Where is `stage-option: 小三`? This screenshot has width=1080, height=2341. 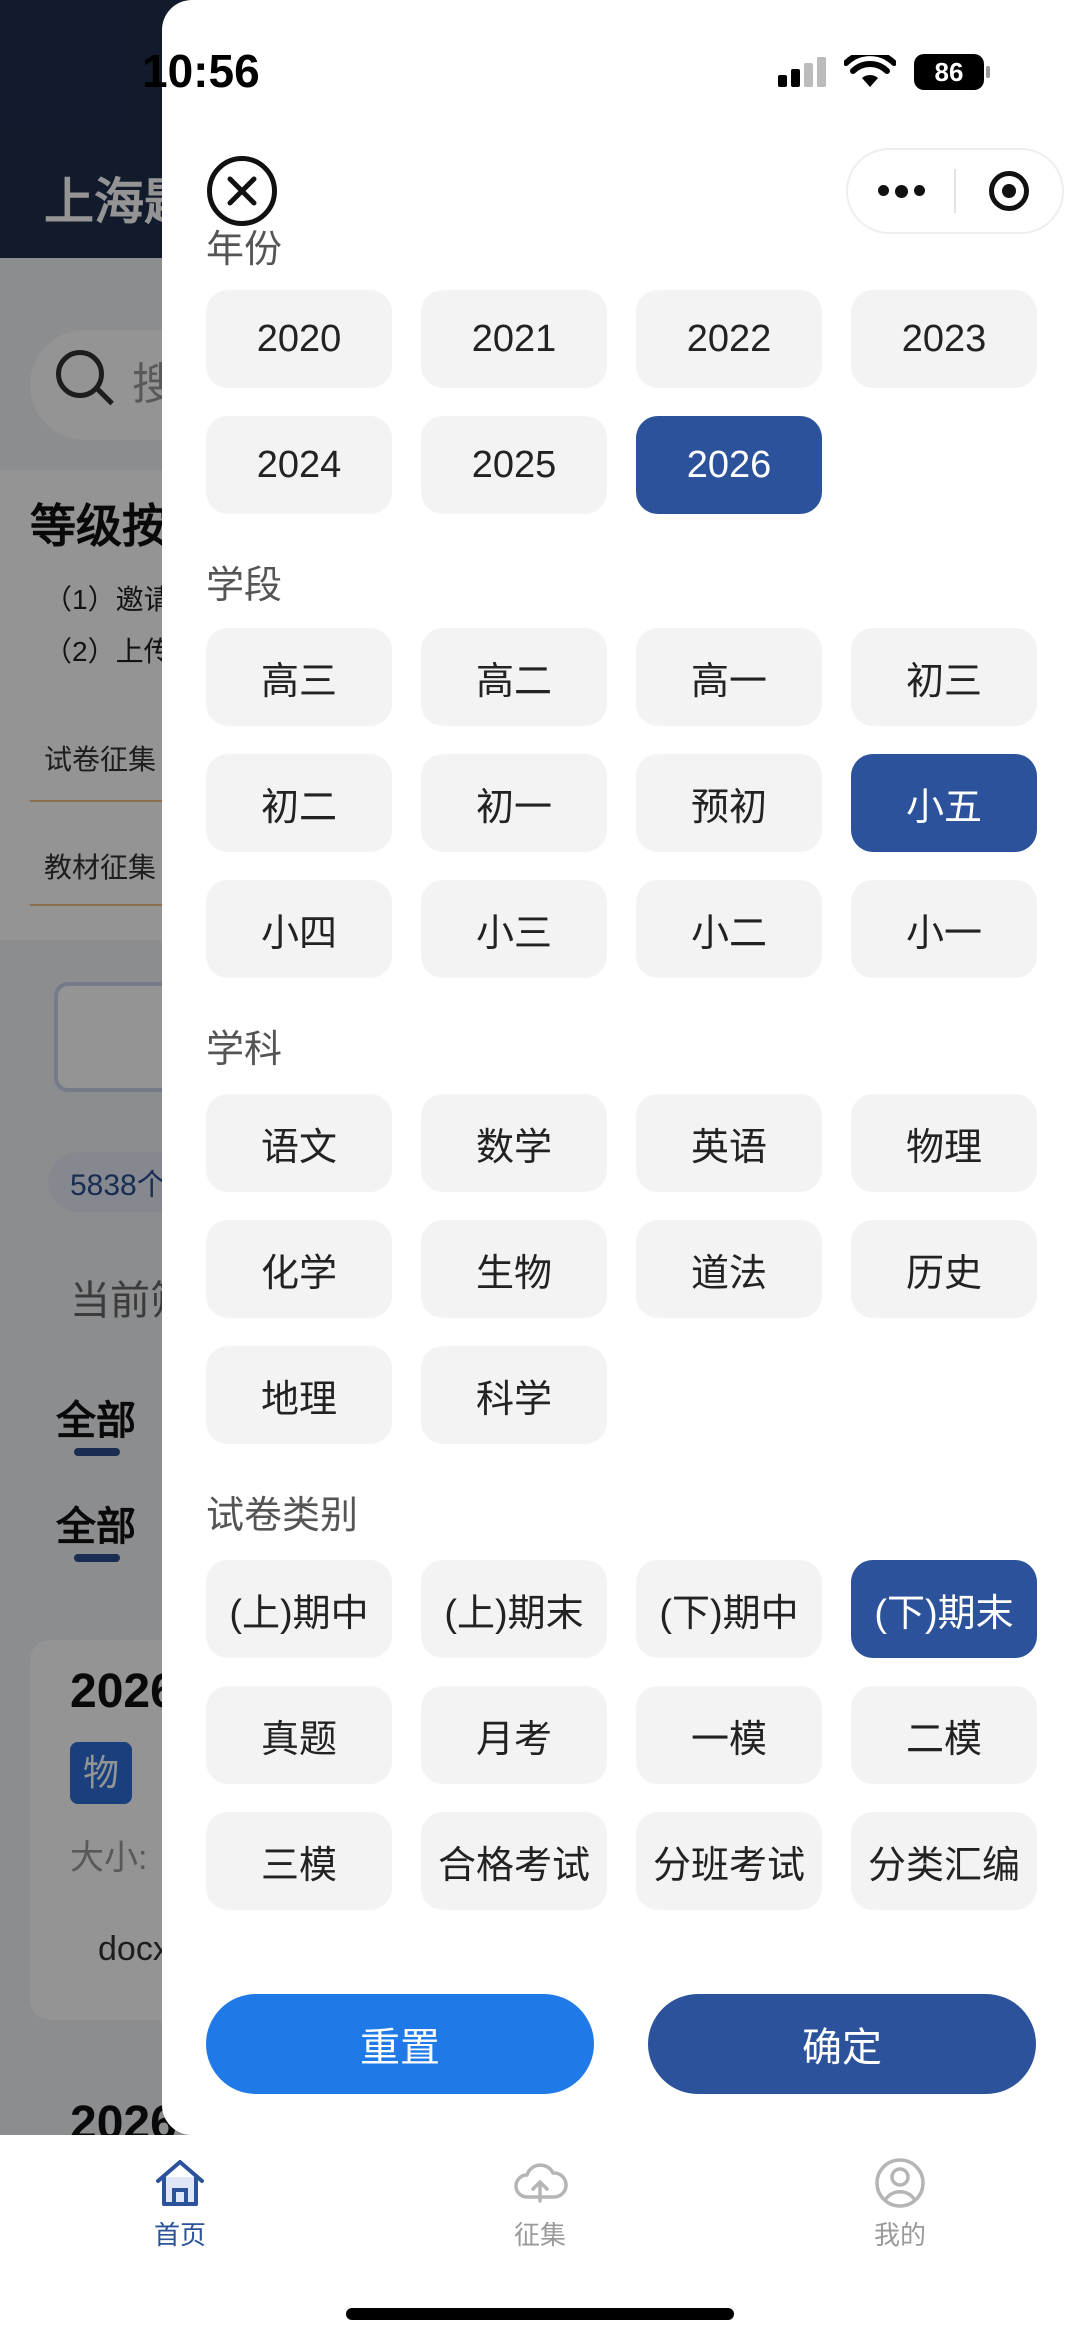
stage-option: 小三 is located at coordinates (514, 929).